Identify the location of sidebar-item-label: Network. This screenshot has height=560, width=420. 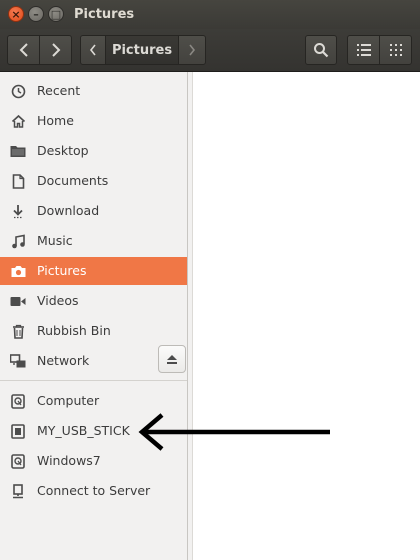
(63, 360).